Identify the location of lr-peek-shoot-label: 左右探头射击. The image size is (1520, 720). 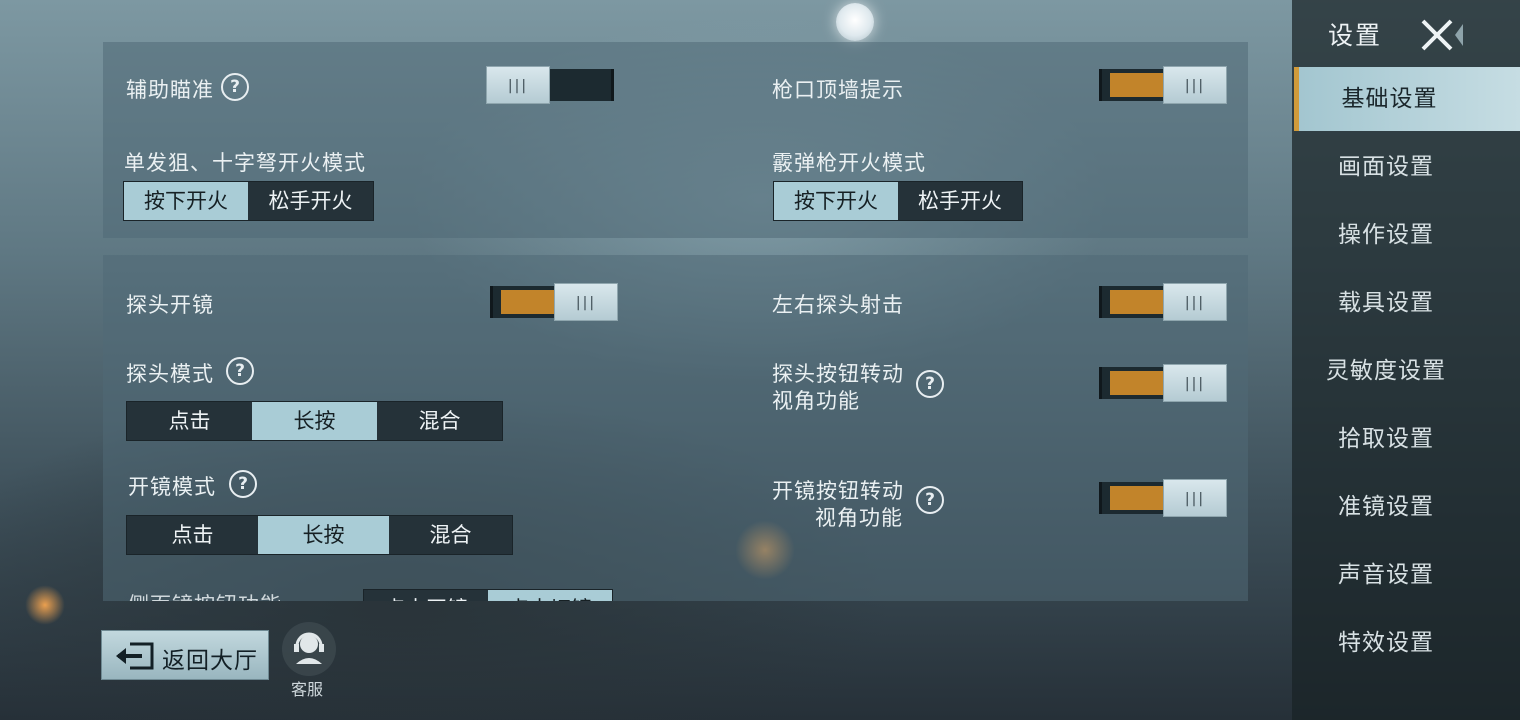
(838, 305).